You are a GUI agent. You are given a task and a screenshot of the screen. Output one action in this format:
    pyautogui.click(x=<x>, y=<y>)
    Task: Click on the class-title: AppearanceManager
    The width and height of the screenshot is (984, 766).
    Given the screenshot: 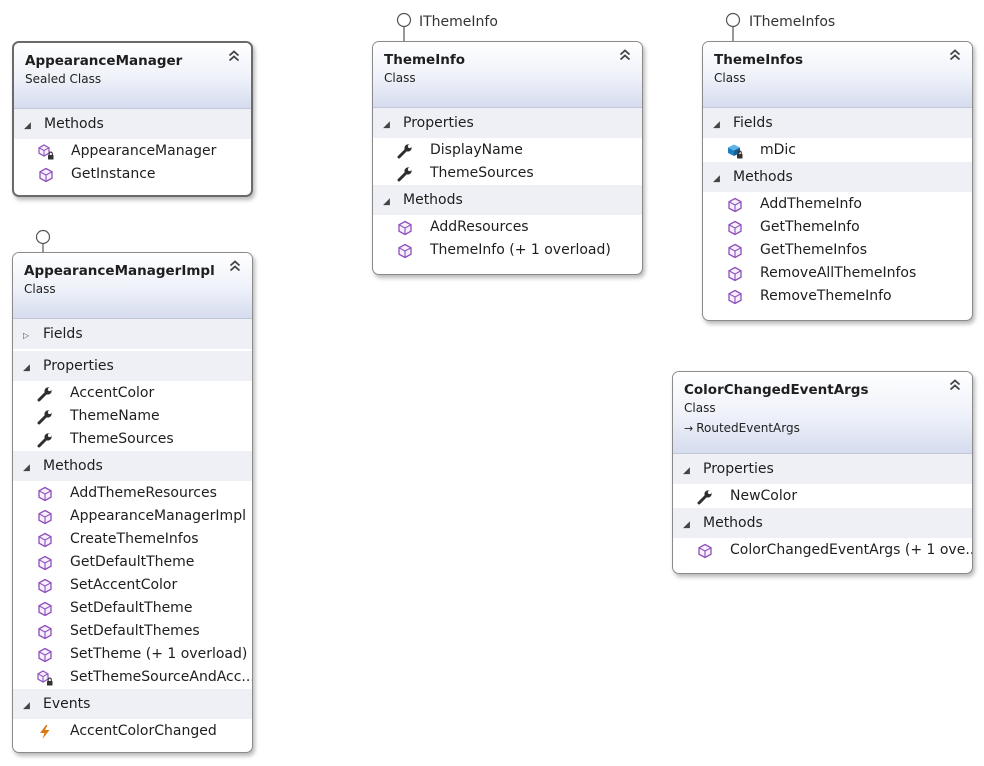 What is the action you would take?
    pyautogui.click(x=104, y=61)
    